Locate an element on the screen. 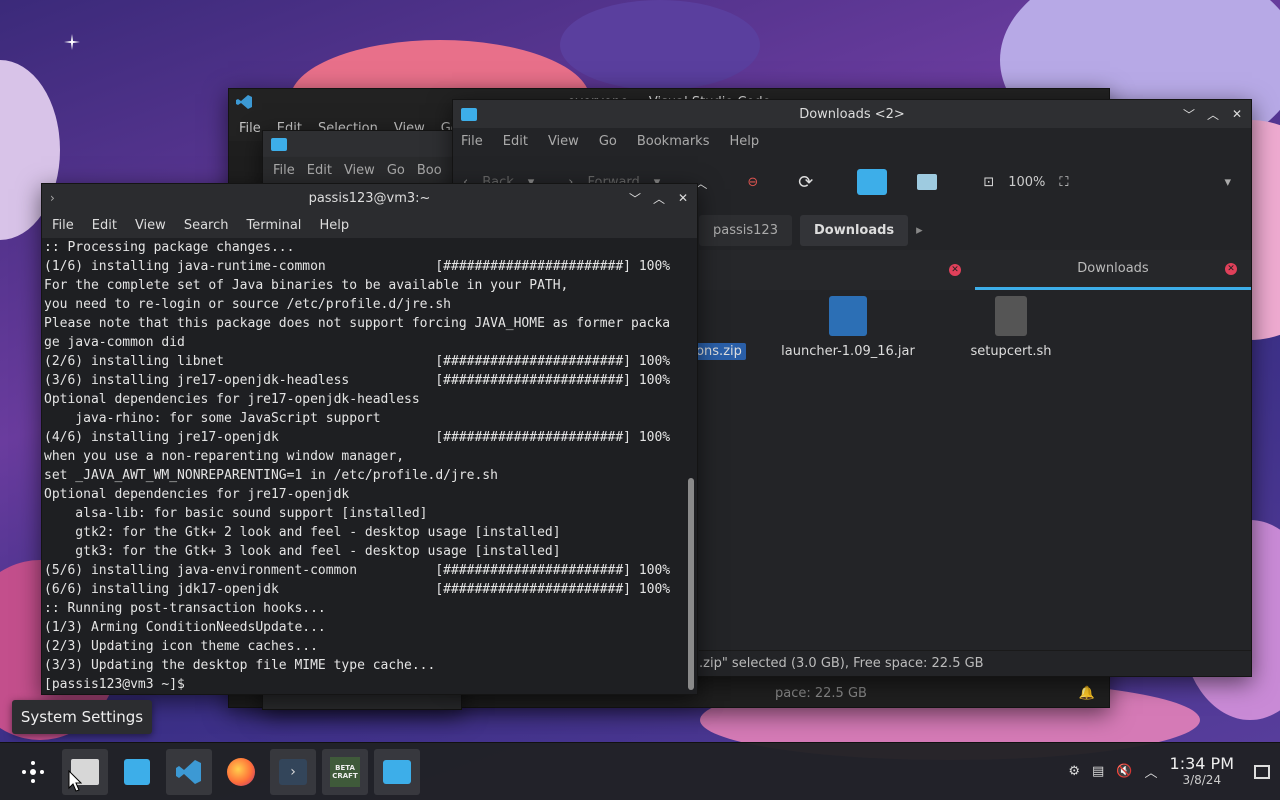  menu-dropdown-icon: ▾ is located at coordinates (1227, 182).